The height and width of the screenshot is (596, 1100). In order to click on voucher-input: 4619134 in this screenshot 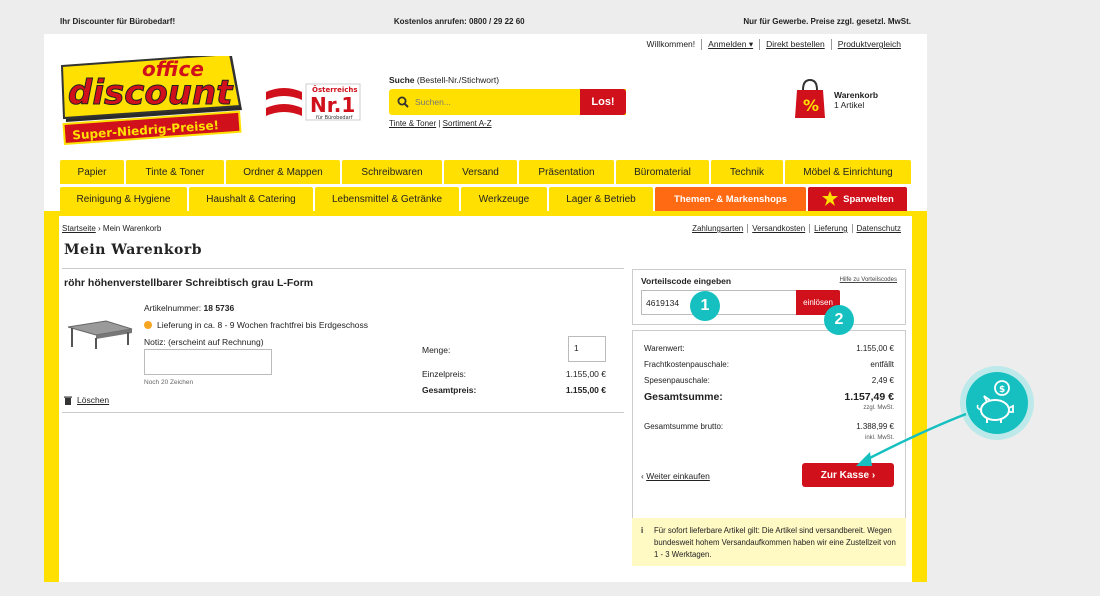, I will do `click(720, 302)`.